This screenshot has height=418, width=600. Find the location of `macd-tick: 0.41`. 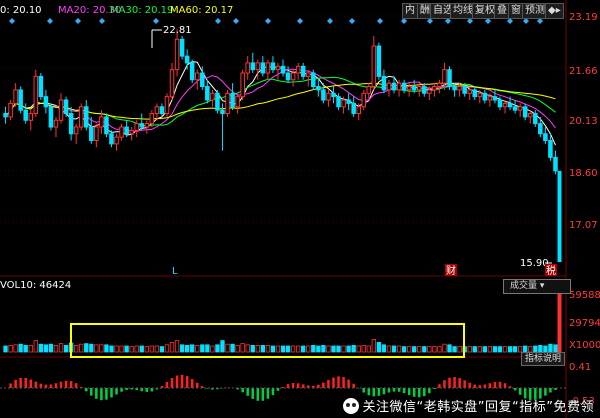

macd-tick: 0.41 is located at coordinates (580, 367).